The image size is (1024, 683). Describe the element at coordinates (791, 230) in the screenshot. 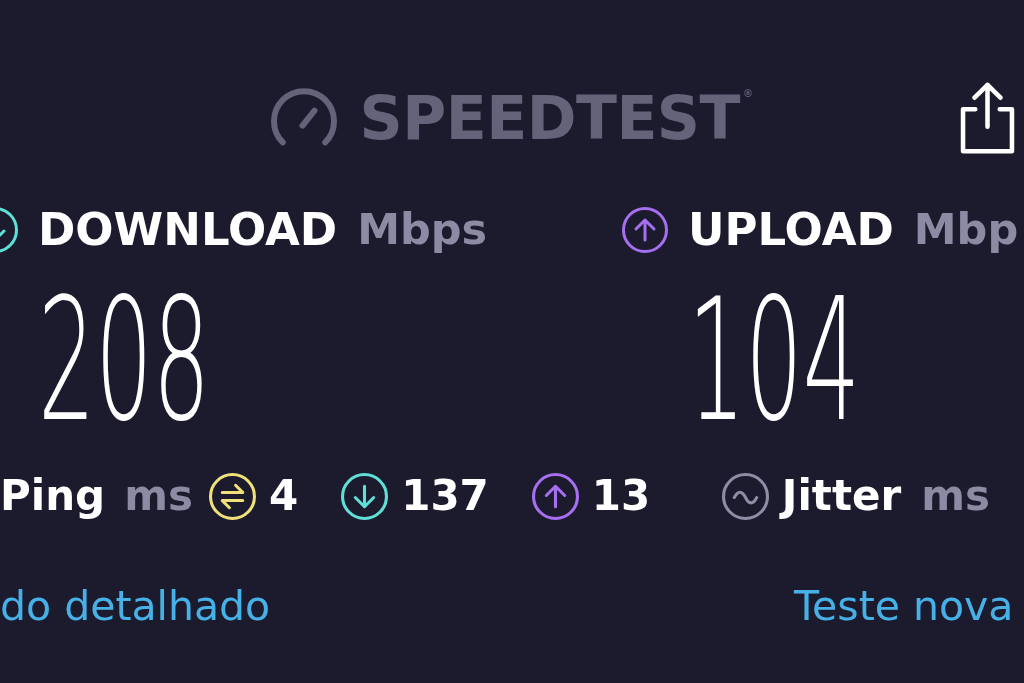

I see `result-label: UPLOAD` at that location.